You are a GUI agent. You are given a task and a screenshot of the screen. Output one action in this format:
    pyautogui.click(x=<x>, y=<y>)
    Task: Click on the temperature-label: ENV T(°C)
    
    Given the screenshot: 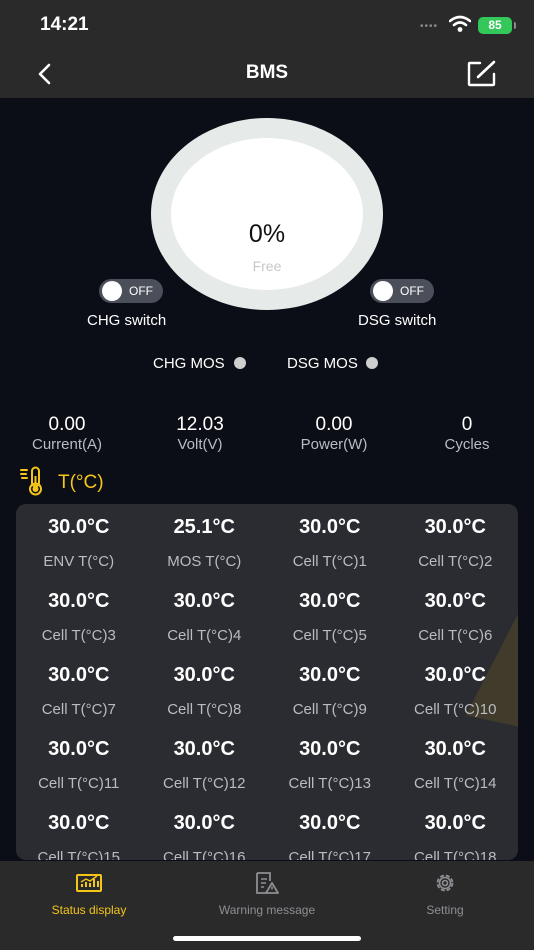 What is the action you would take?
    pyautogui.click(x=79, y=561)
    